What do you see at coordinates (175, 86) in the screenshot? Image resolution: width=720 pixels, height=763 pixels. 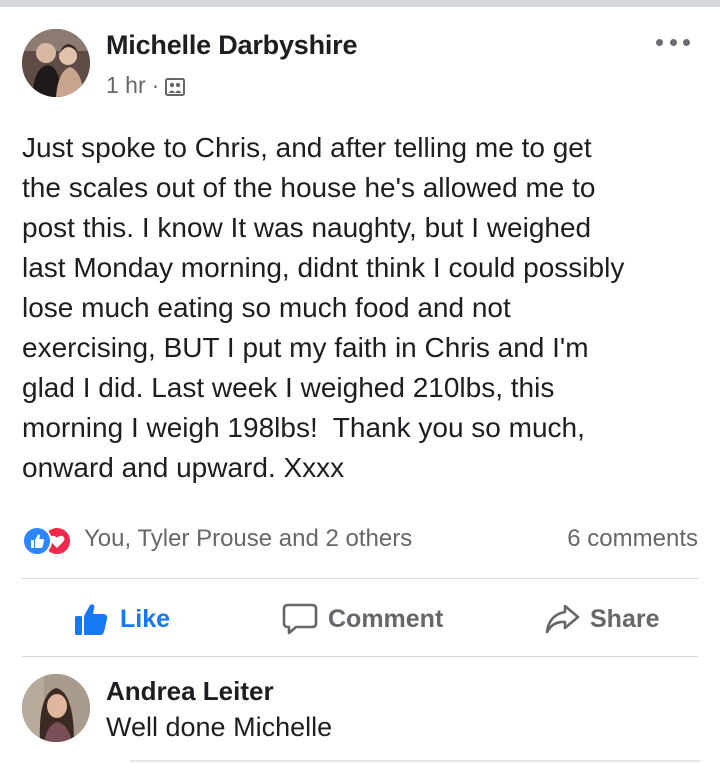 I see `friends-audience-icon` at bounding box center [175, 86].